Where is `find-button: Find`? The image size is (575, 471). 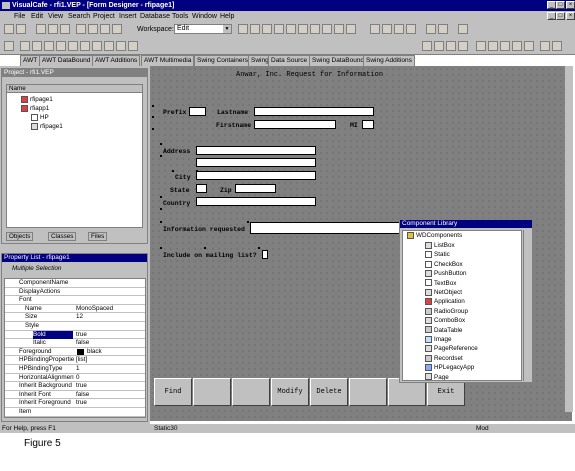
find-button: Find is located at coordinates (173, 392).